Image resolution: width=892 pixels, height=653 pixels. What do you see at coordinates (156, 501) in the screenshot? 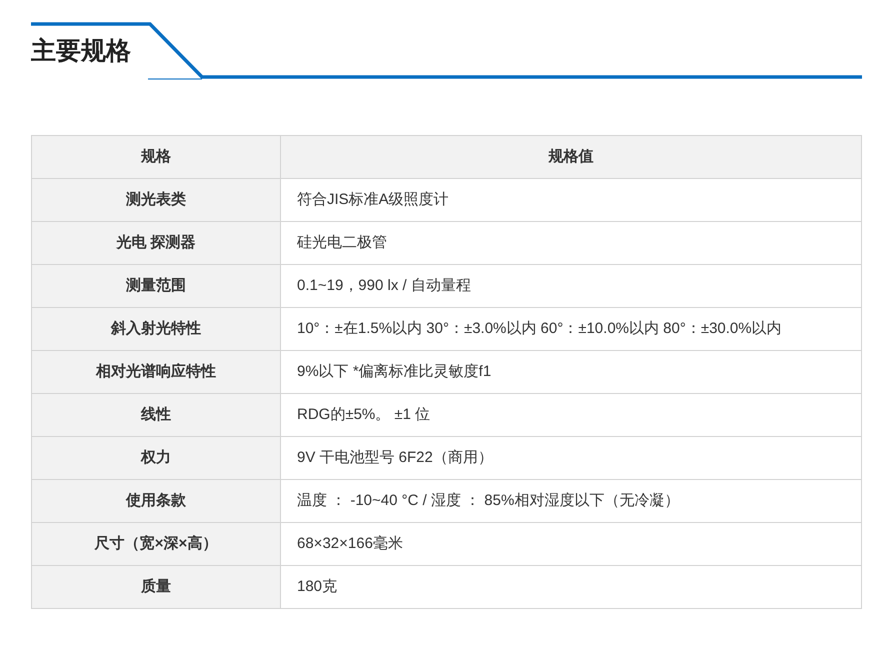
I see `spec-name-cell: 使用条款` at bounding box center [156, 501].